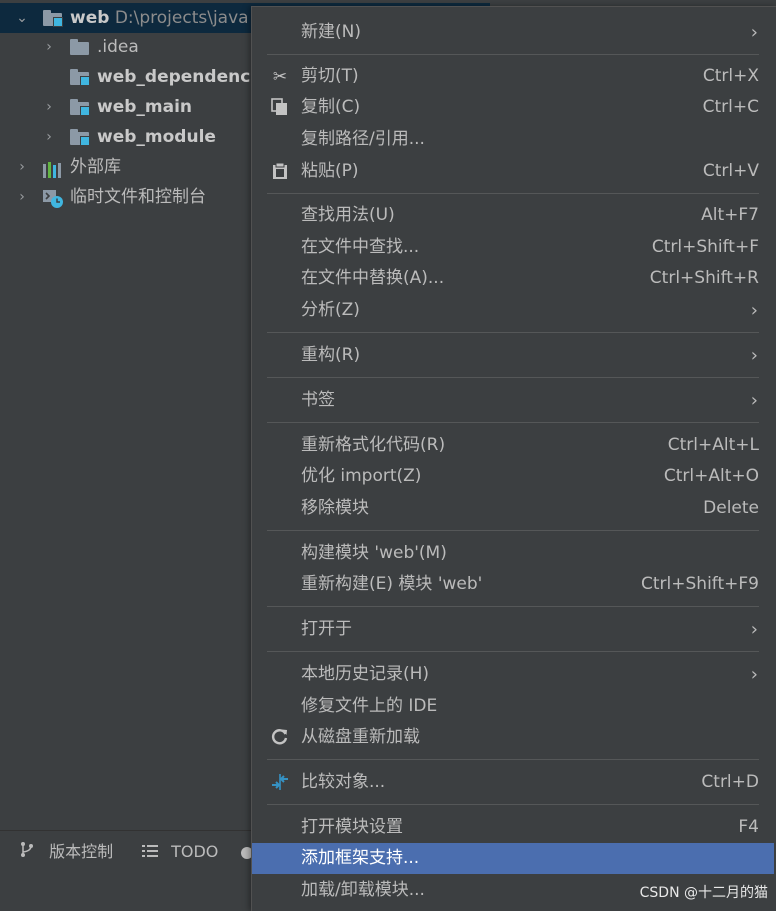  I want to click on menu-item-shortcut: Ctrl+X, so click(730, 76).